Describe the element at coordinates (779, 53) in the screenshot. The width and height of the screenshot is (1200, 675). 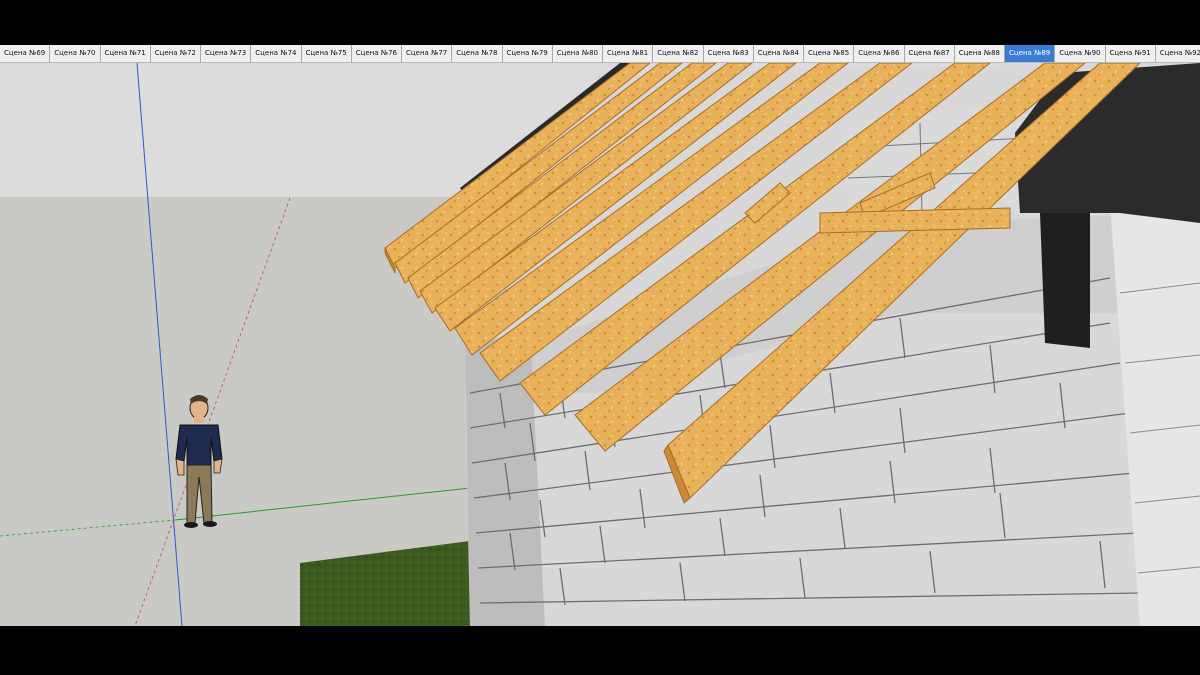
I see `scene-tab: Сцена №84` at that location.